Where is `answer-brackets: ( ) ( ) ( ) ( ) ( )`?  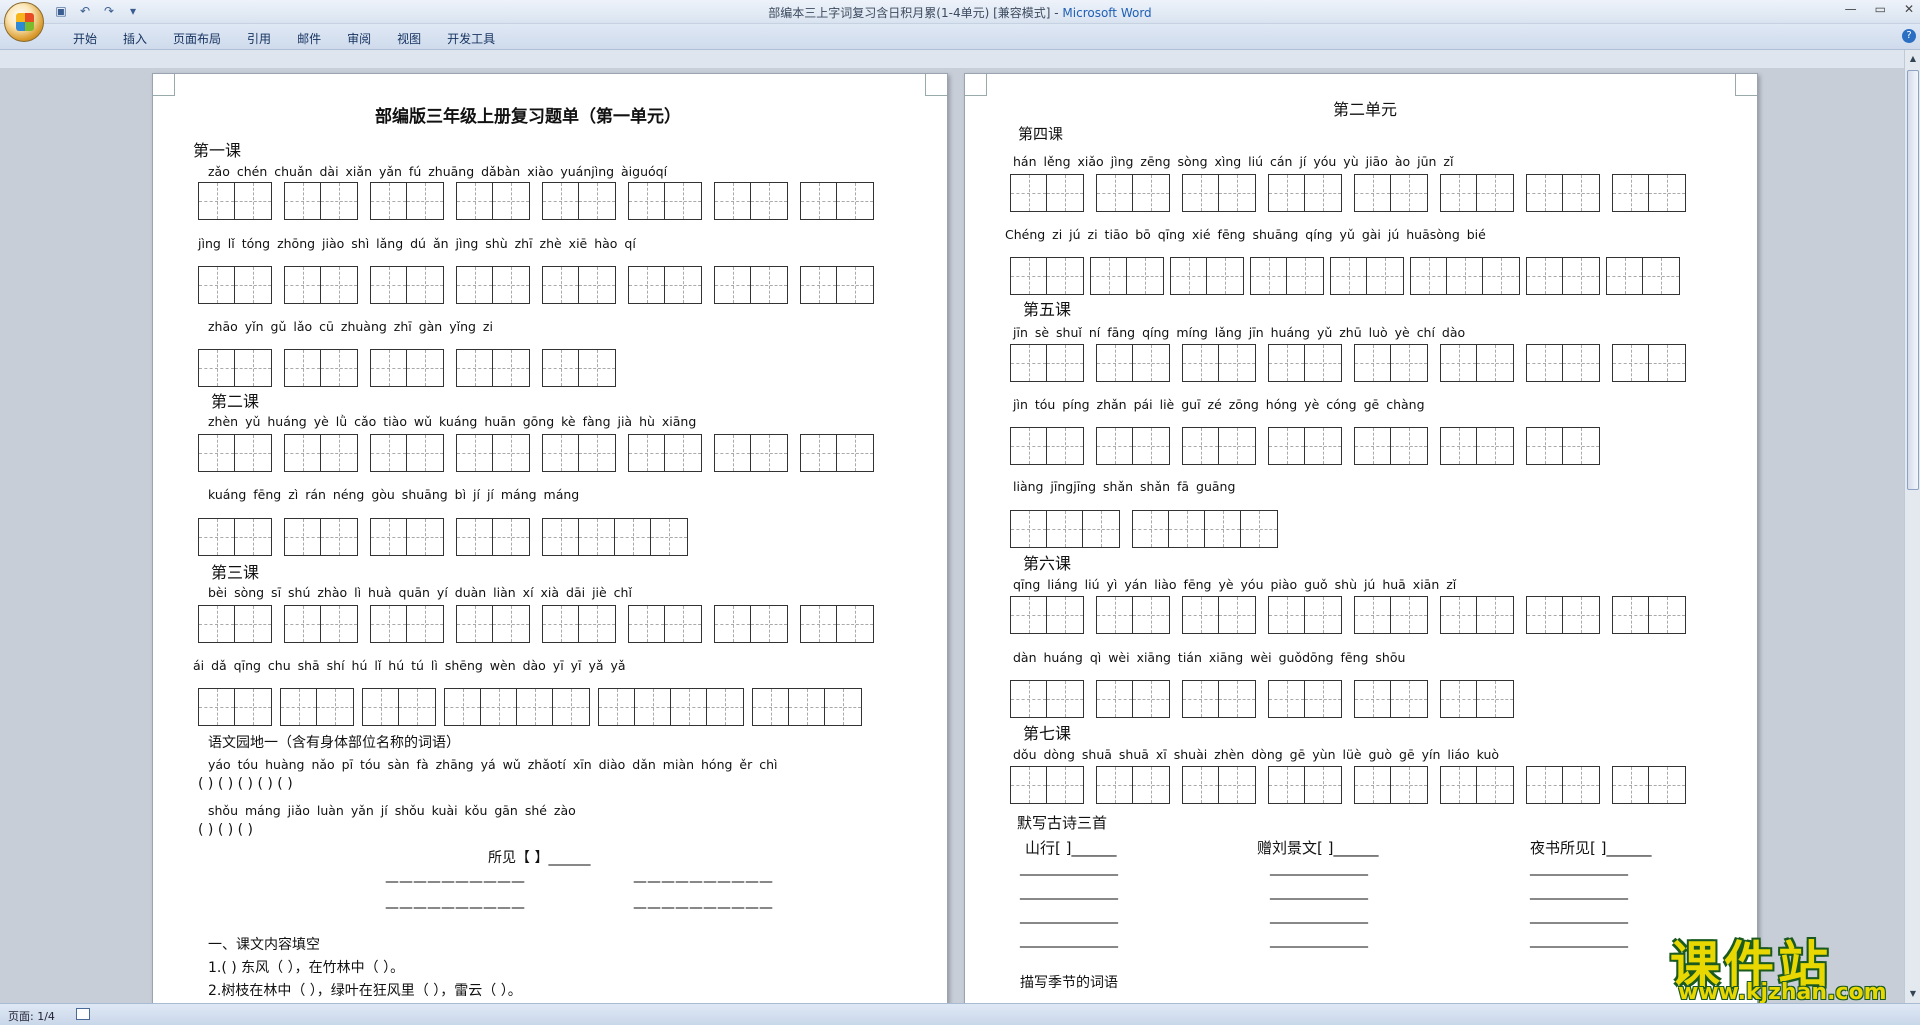
answer-brackets: ( ) ( ) ( ) ( ) ( ) is located at coordinates (245, 784).